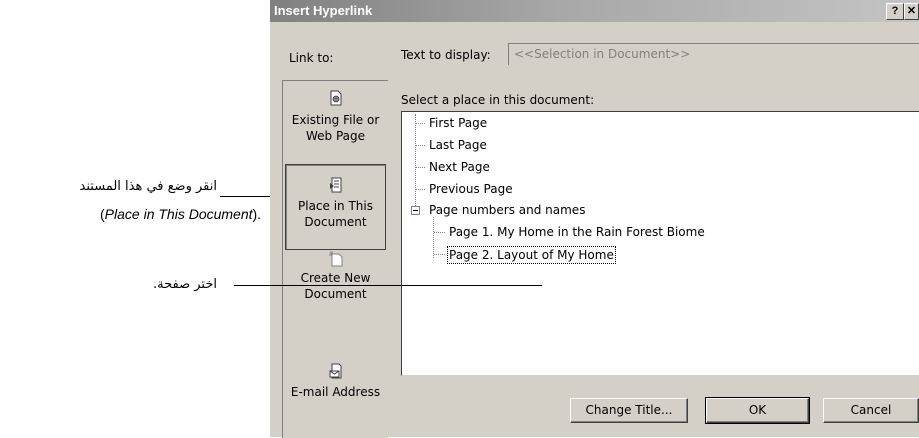  What do you see at coordinates (415, 210) in the screenshot?
I see `collapse-icon` at bounding box center [415, 210].